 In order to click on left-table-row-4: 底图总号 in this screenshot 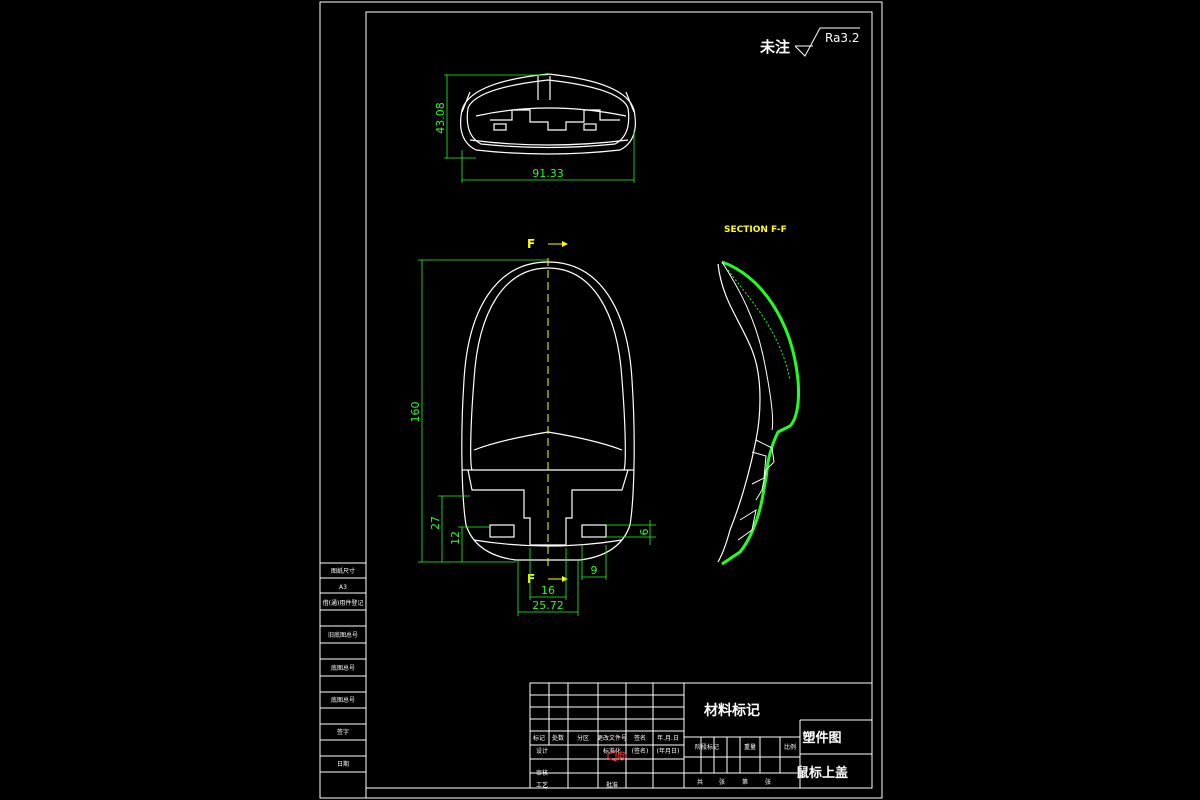, I will do `click(343, 668)`.